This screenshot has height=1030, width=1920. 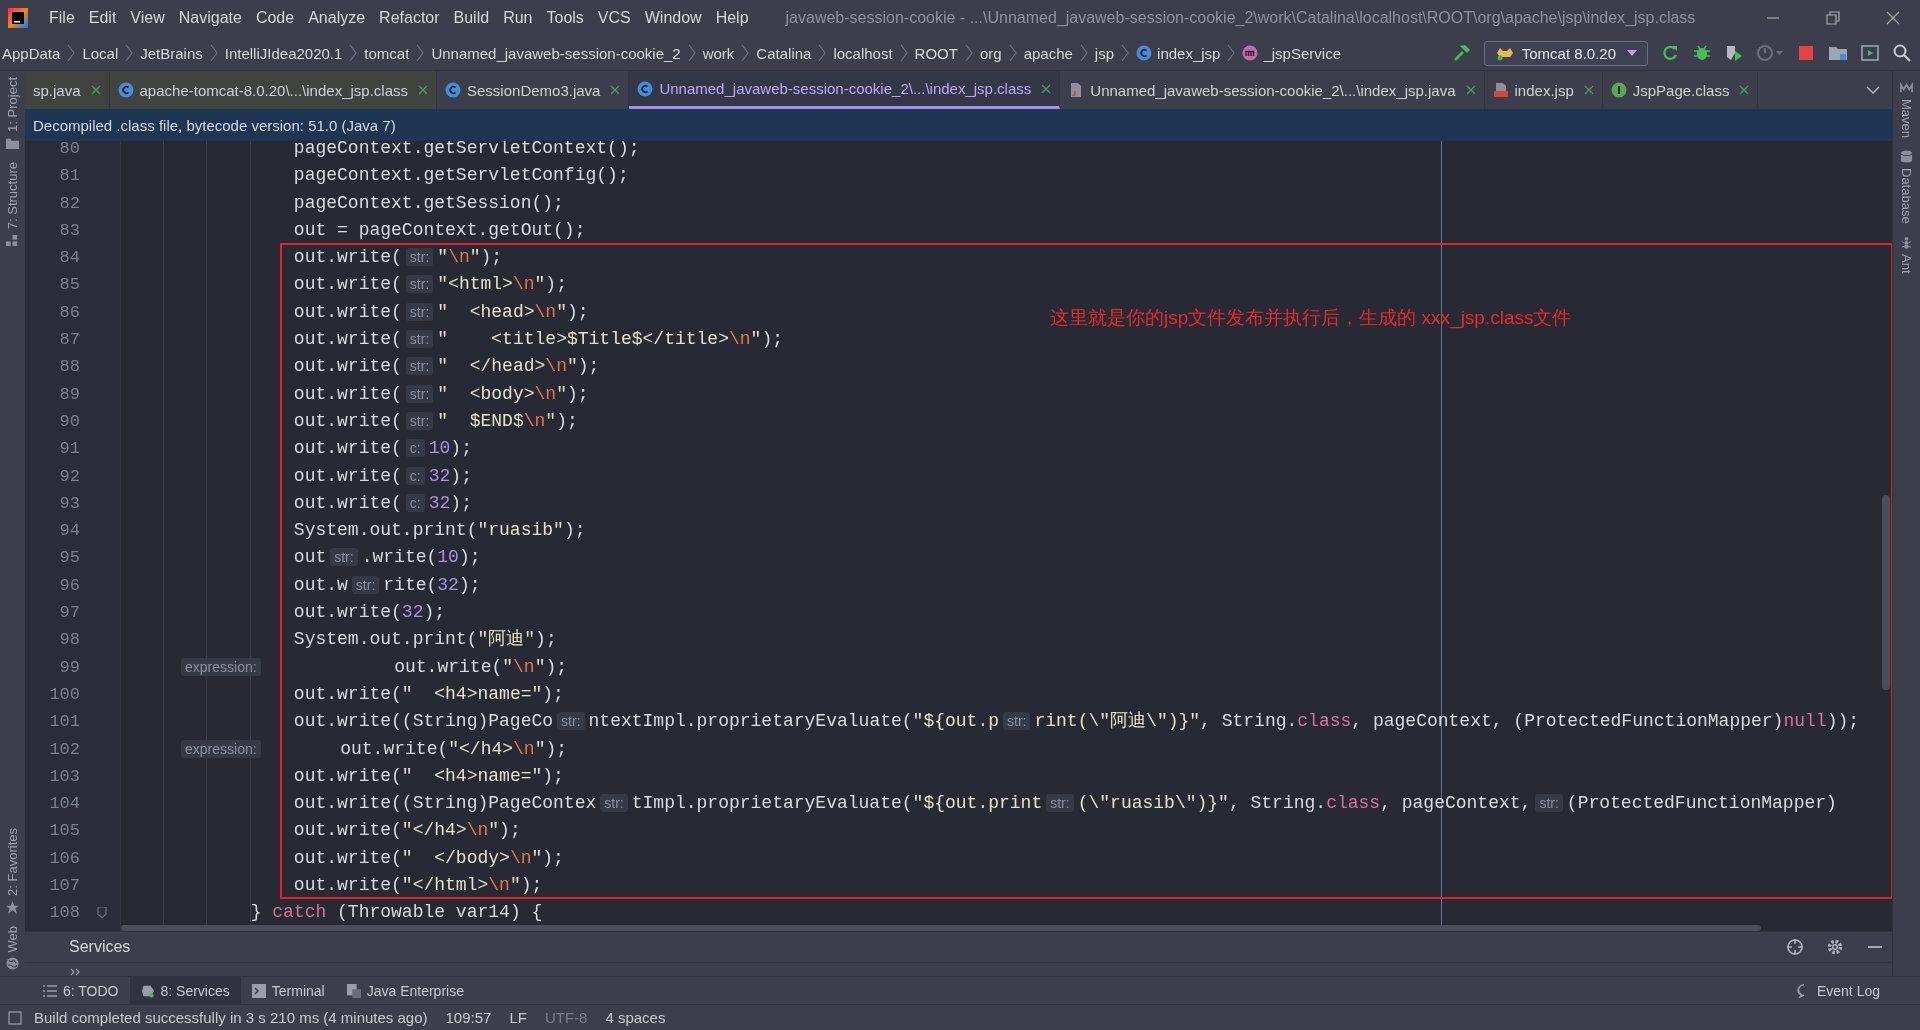 I want to click on status-widget: 109:57, so click(x=468, y=1017).